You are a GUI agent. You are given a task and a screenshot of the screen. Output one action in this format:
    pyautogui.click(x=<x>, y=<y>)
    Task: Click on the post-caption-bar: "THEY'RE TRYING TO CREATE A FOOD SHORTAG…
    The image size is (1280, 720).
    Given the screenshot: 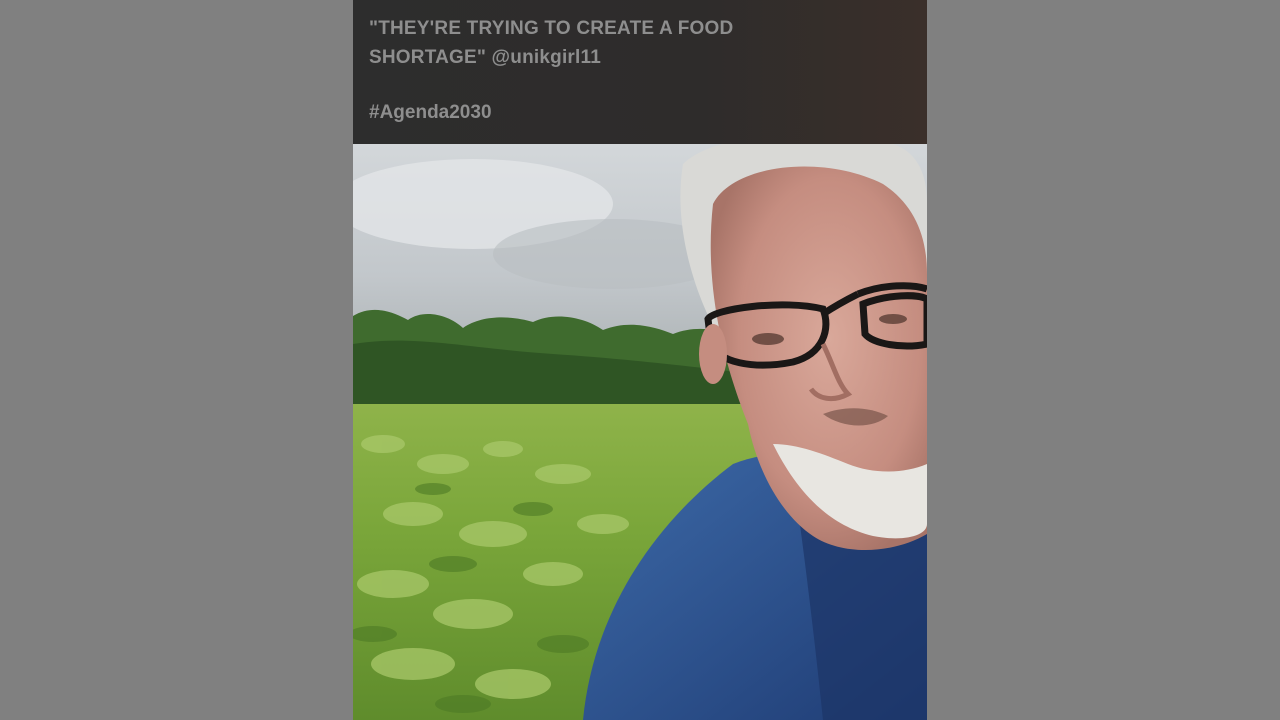 What is the action you would take?
    pyautogui.click(x=640, y=72)
    